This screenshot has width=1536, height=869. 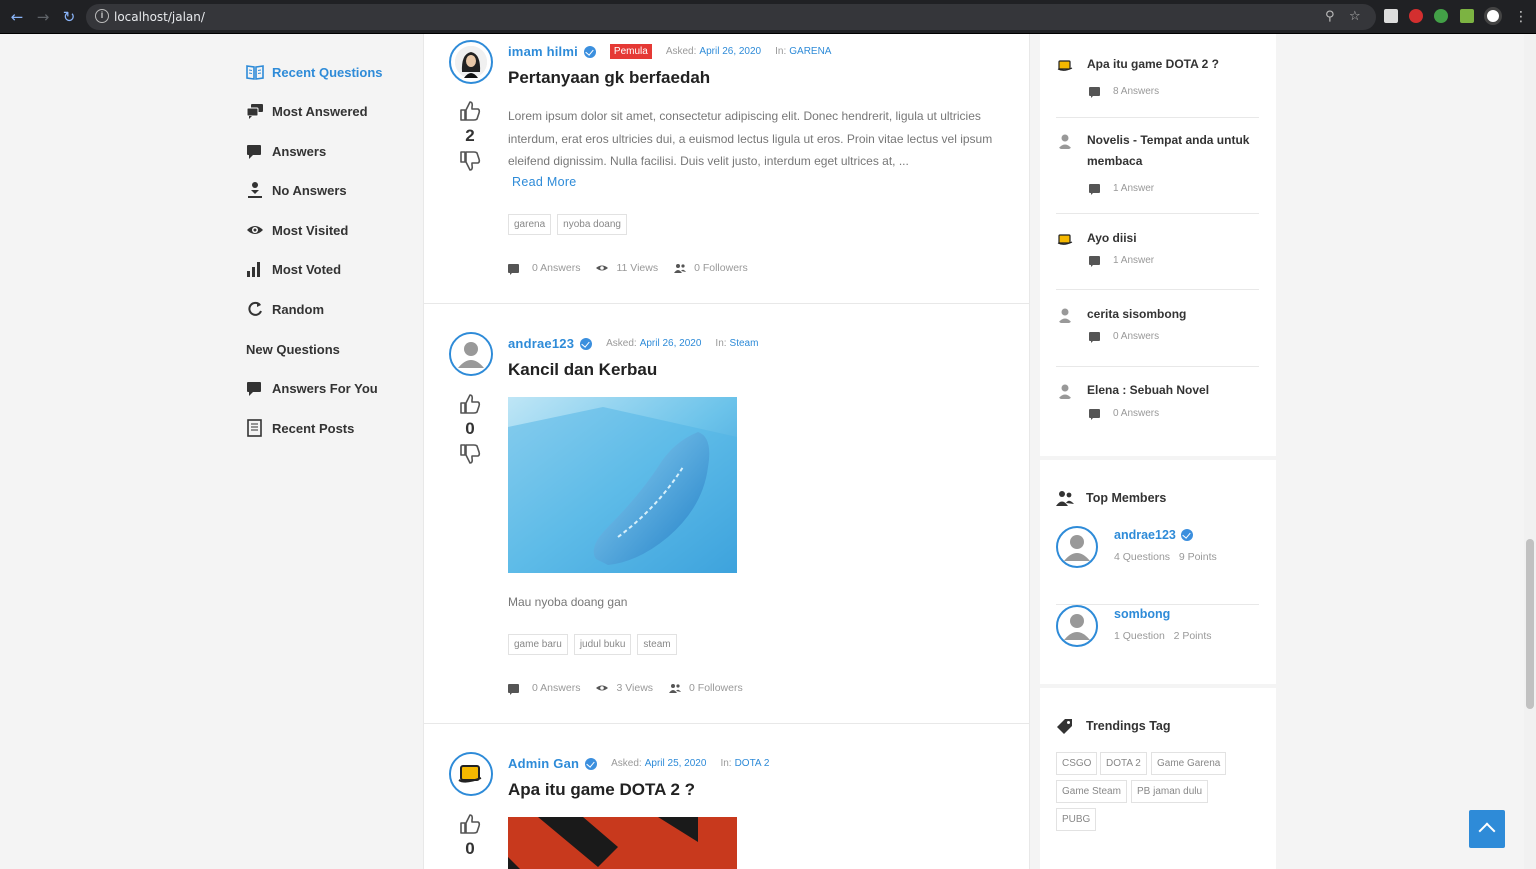 What do you see at coordinates (543, 51) in the screenshot?
I see `author-link: imam hilmi` at bounding box center [543, 51].